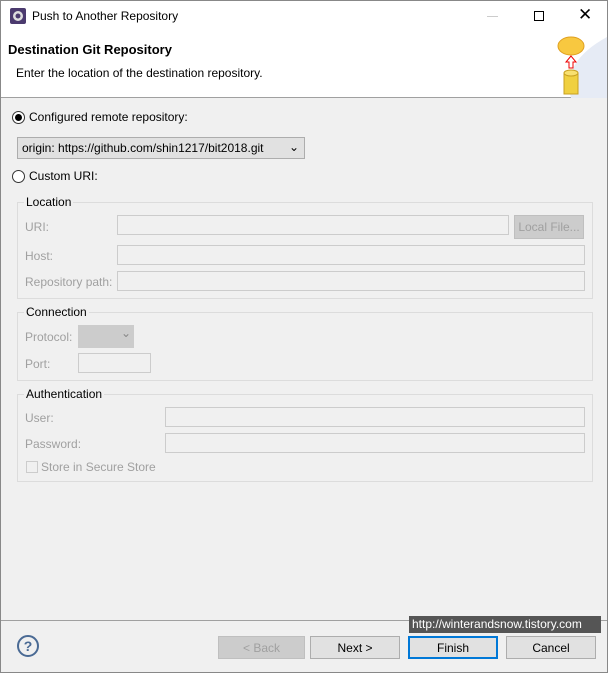  What do you see at coordinates (114, 363) in the screenshot?
I see `port-input` at bounding box center [114, 363].